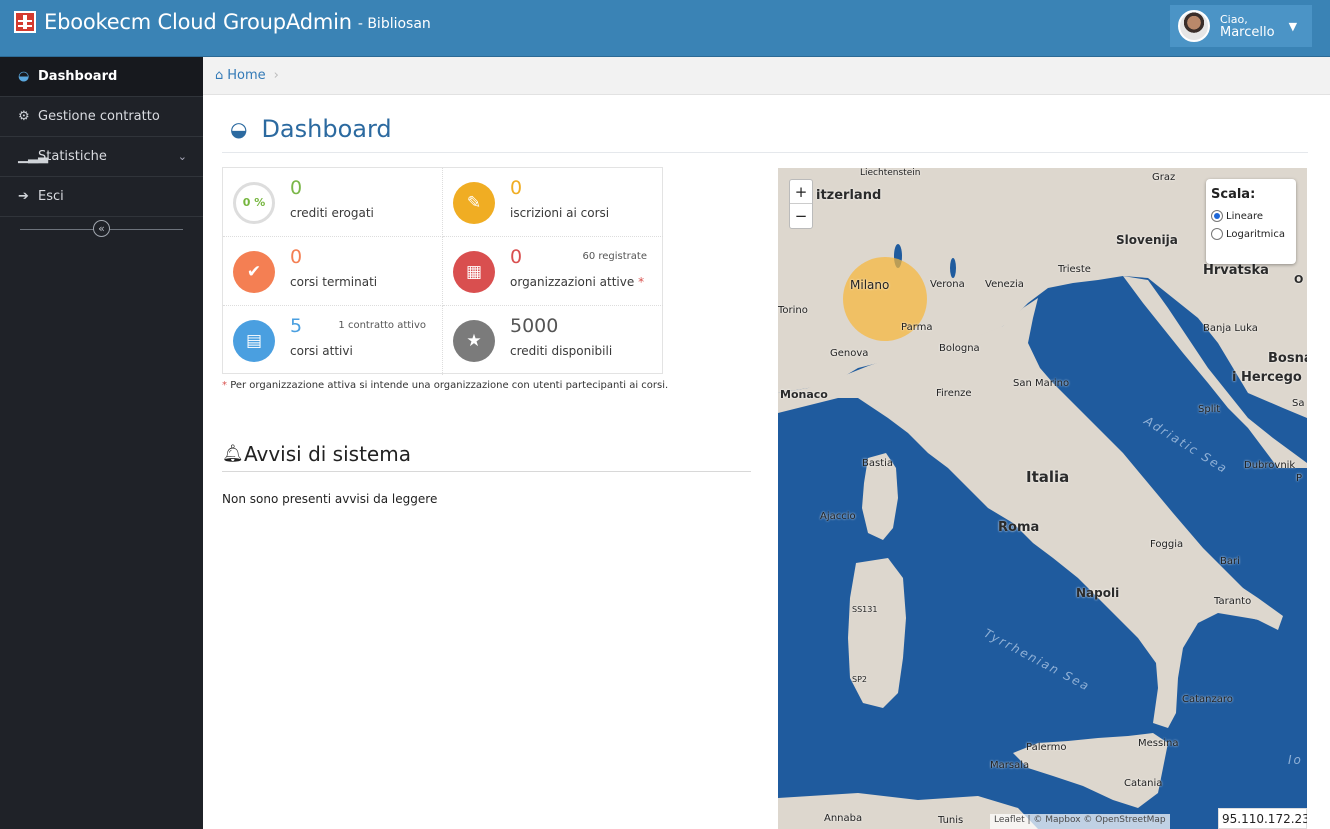 This screenshot has height=829, width=1330. What do you see at coordinates (1299, 279) in the screenshot?
I see `map-label: O` at bounding box center [1299, 279].